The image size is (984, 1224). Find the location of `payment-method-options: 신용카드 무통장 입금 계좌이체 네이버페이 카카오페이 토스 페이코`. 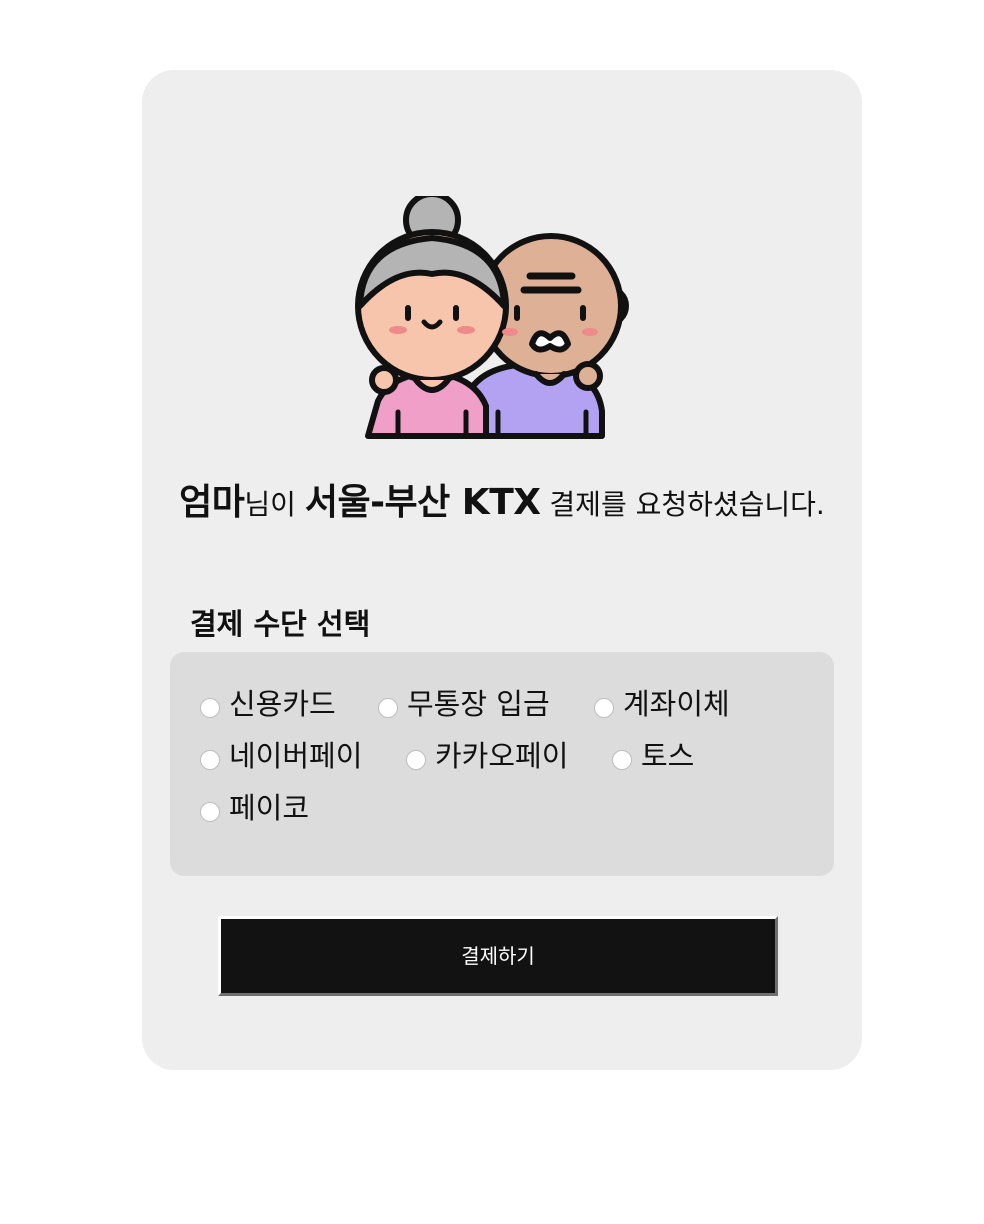

payment-method-options: 신용카드 무통장 입금 계좌이체 네이버페이 카카오페이 토스 페이코 is located at coordinates (502, 764).